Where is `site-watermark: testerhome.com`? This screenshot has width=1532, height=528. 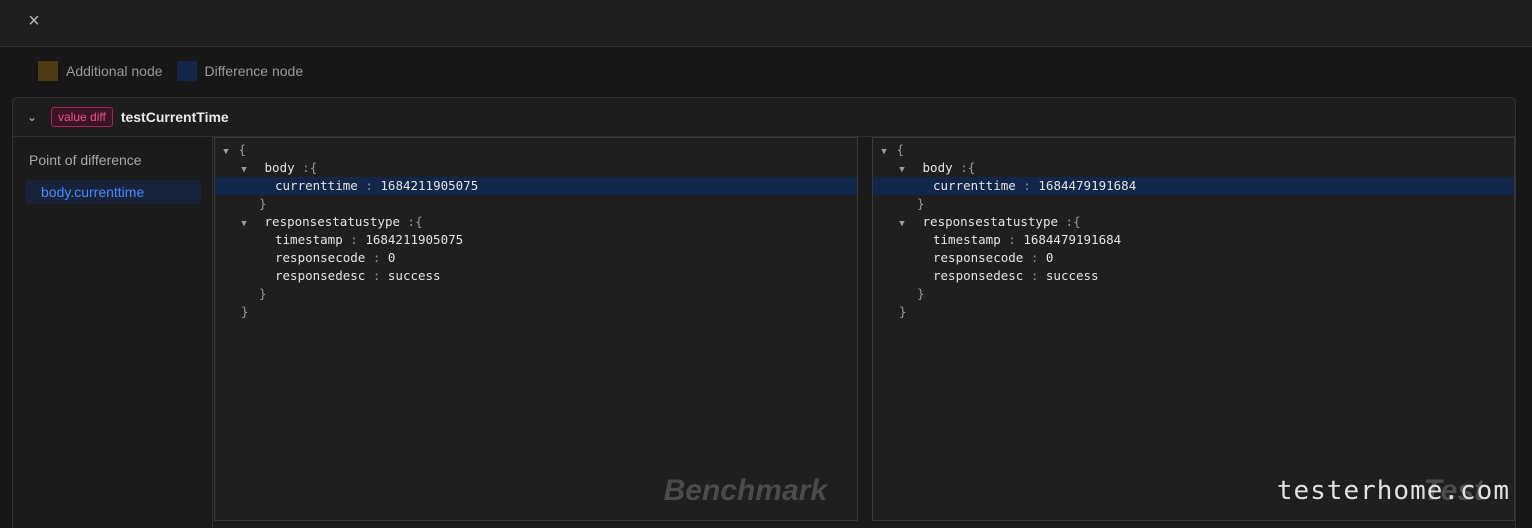 site-watermark: testerhome.com is located at coordinates (1393, 491).